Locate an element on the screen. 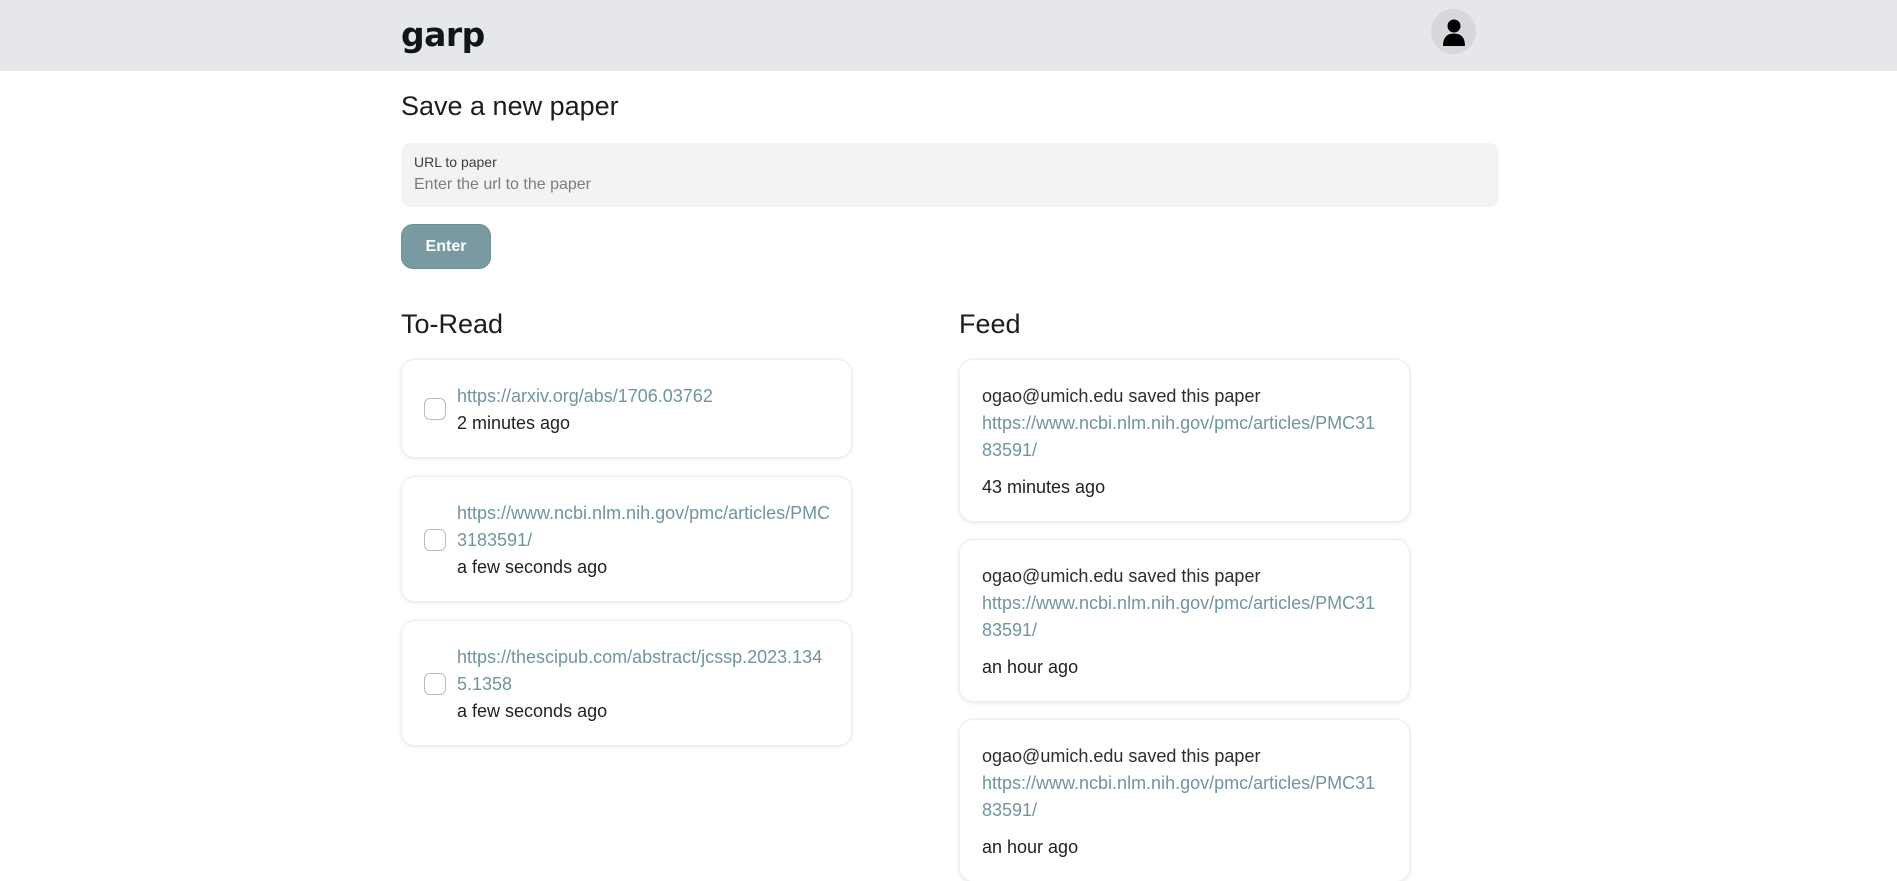  top-bar: garp is located at coordinates (948, 35).